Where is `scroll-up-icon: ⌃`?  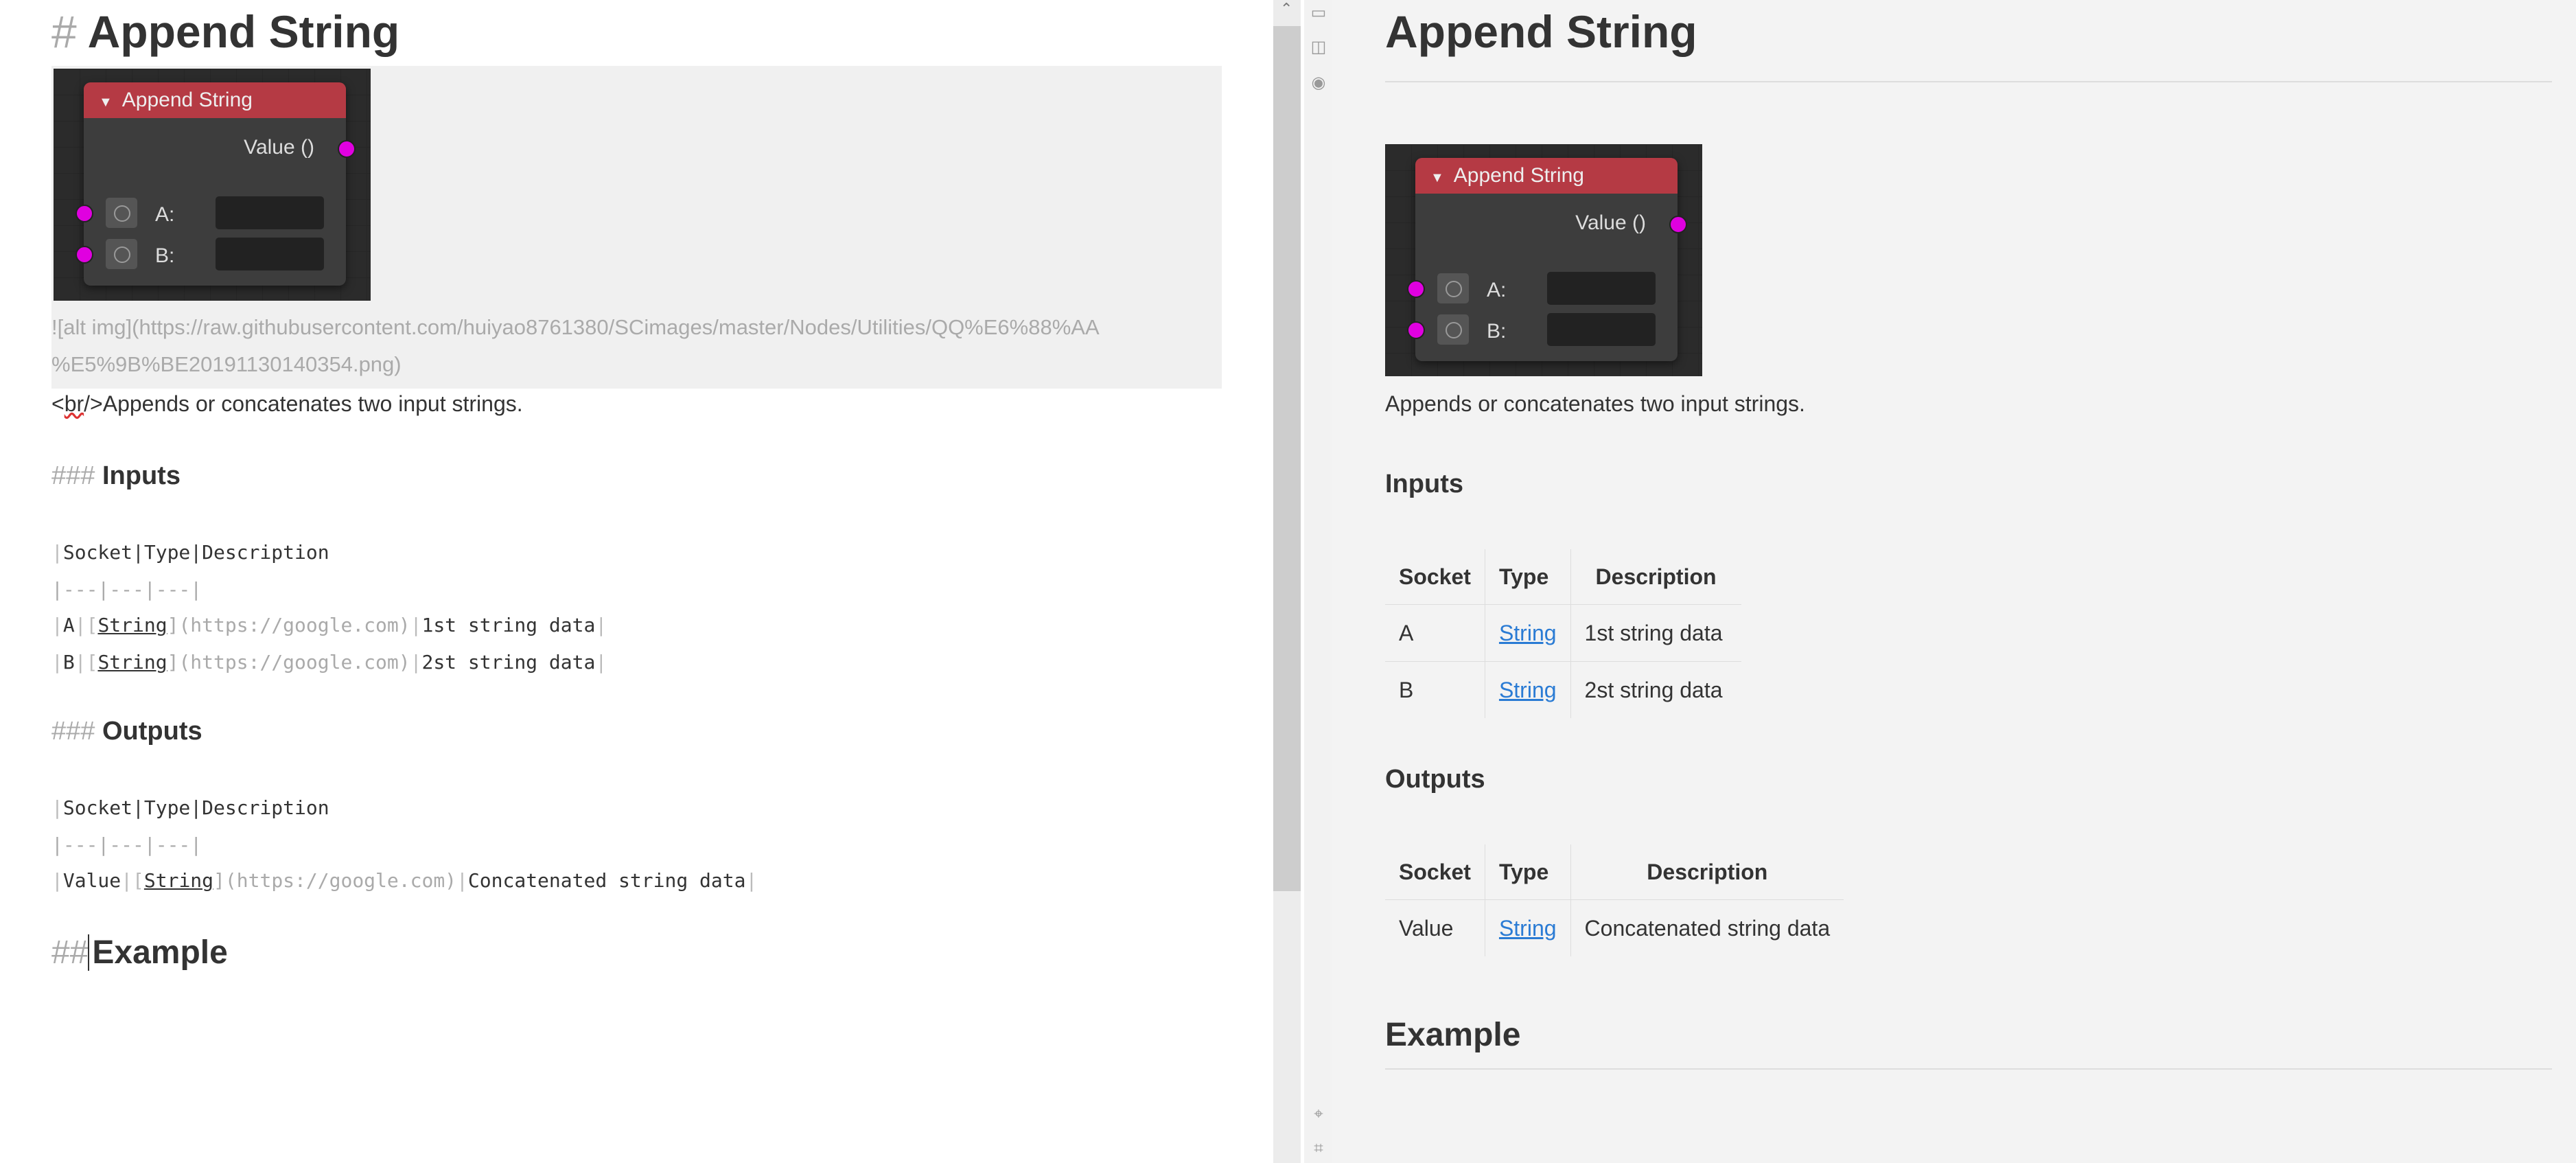 scroll-up-icon: ⌃ is located at coordinates (1286, 9).